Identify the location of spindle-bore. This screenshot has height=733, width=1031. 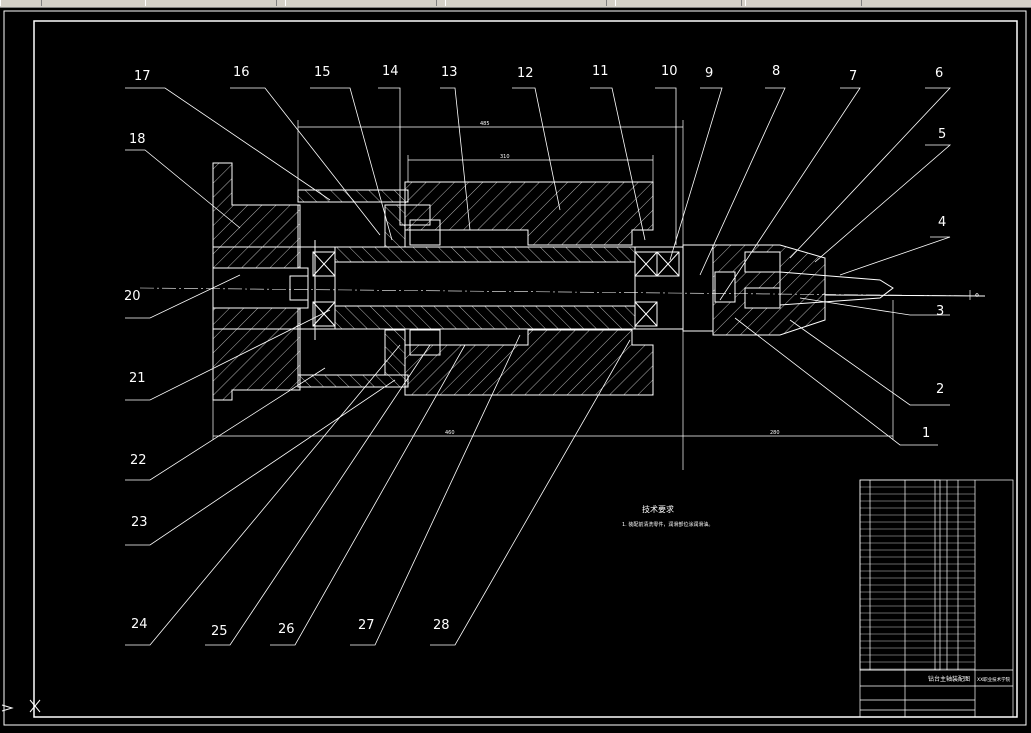
(485, 284).